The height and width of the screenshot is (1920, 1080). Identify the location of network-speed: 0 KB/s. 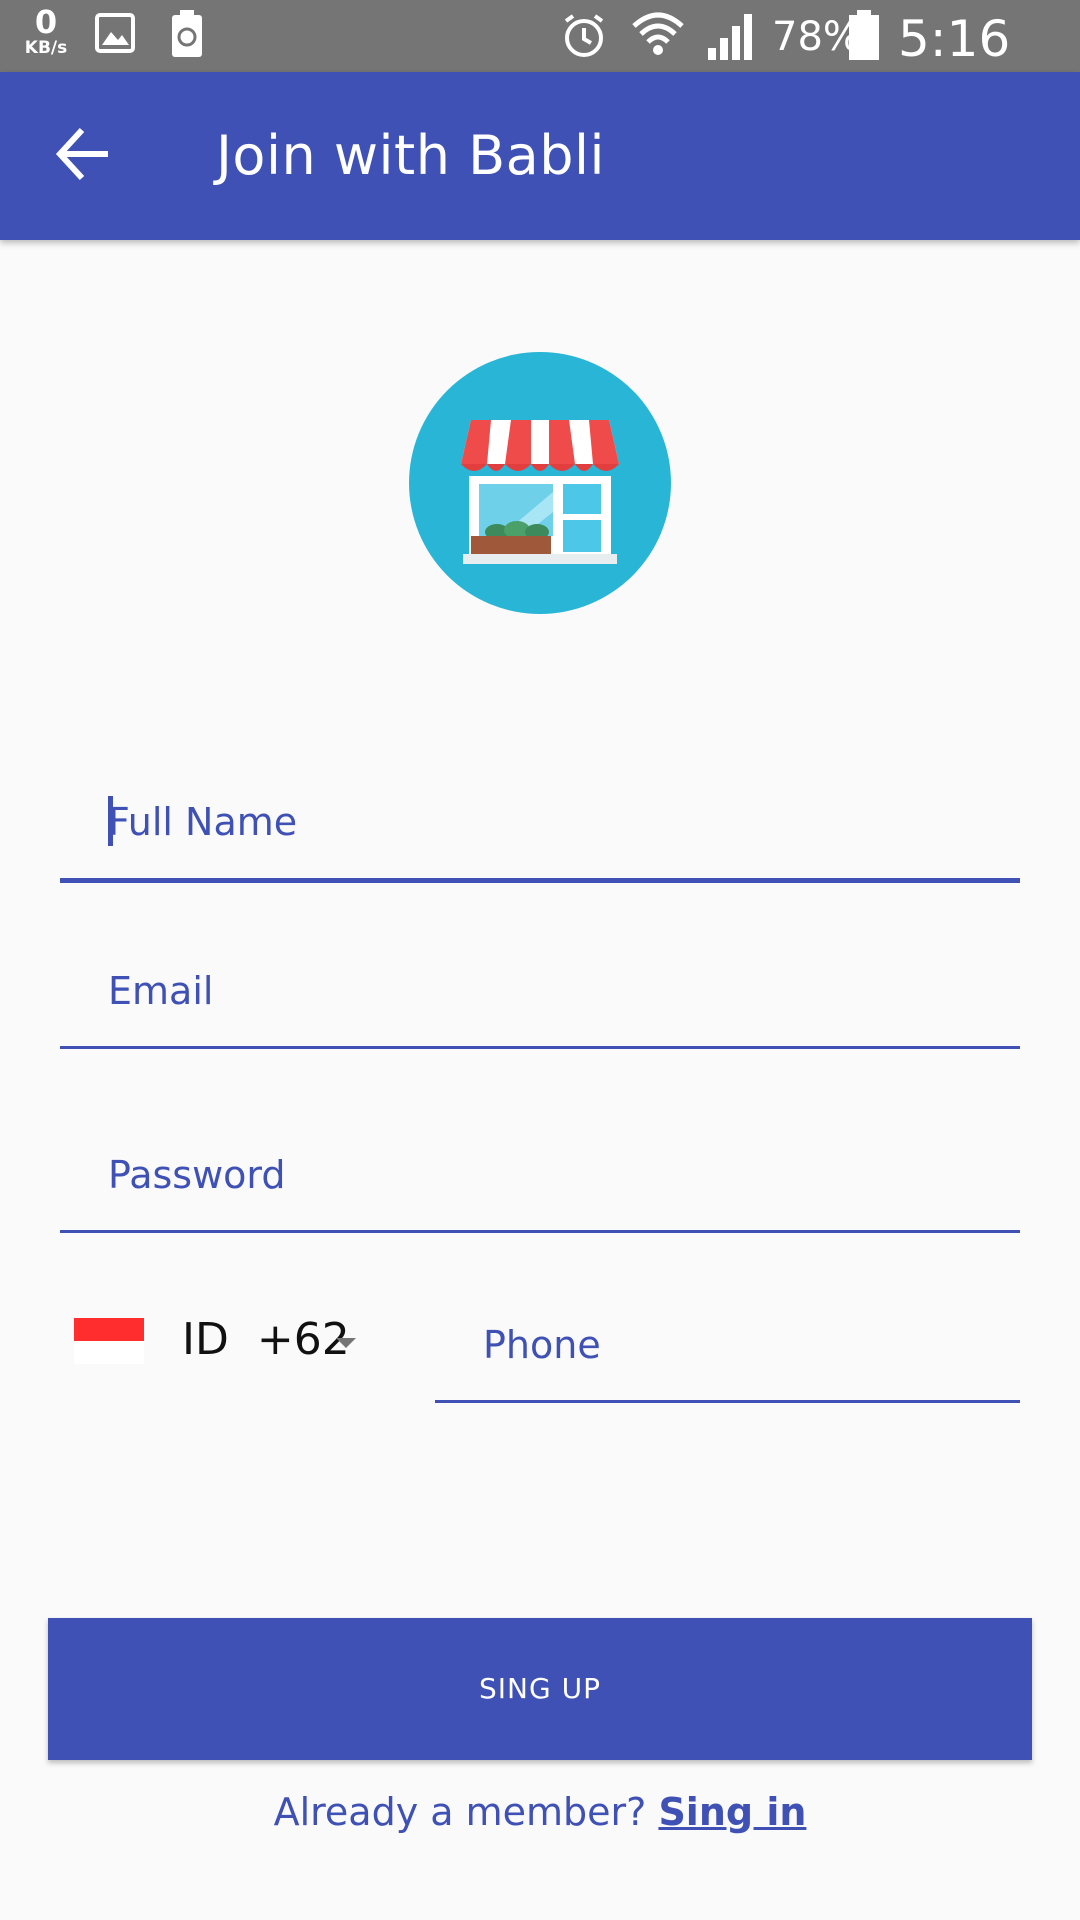
(46, 31).